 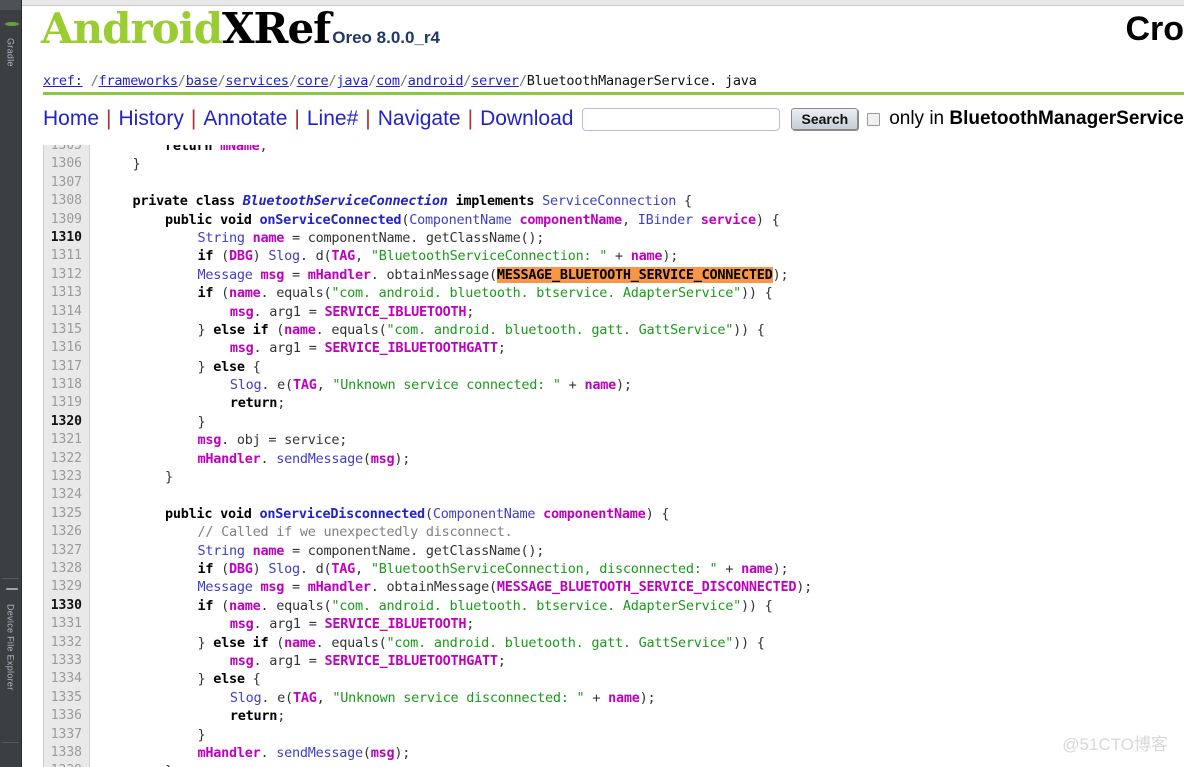 I want to click on breadcrumb-segment: java, so click(x=352, y=81).